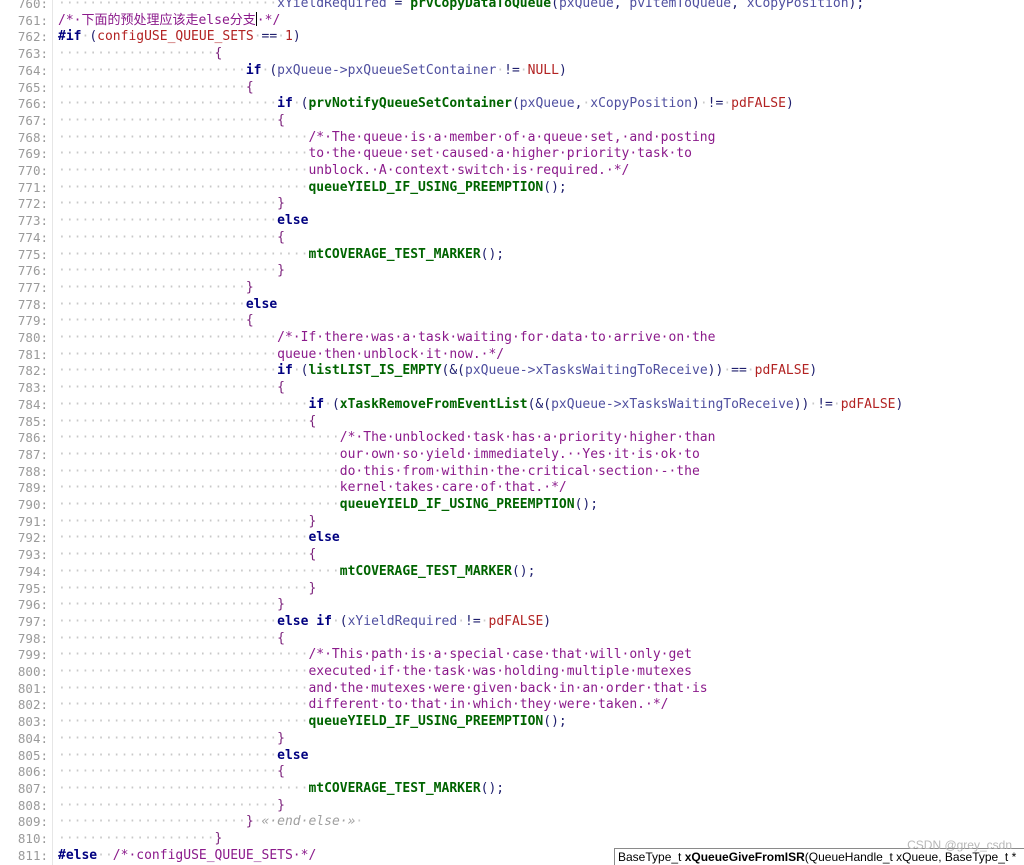 The width and height of the screenshot is (1024, 865). What do you see at coordinates (512, 287) in the screenshot?
I see `code-line: 777: ························}` at bounding box center [512, 287].